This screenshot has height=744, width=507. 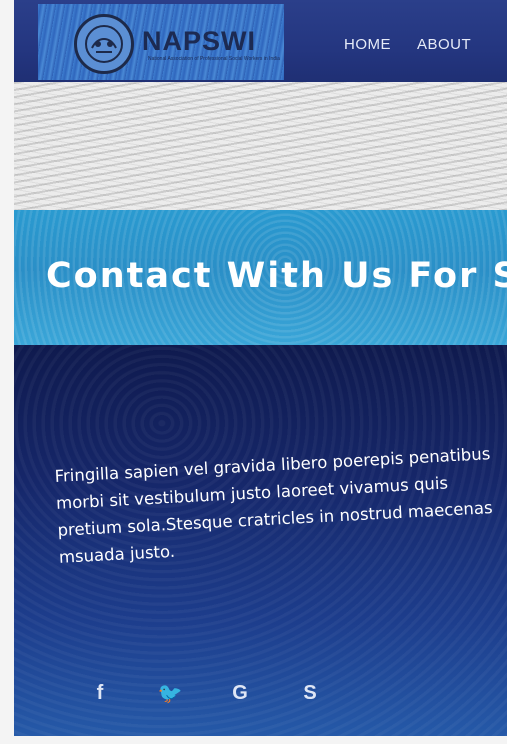 What do you see at coordinates (205, 693) in the screenshot?
I see `social-links: f 🐦 G S` at bounding box center [205, 693].